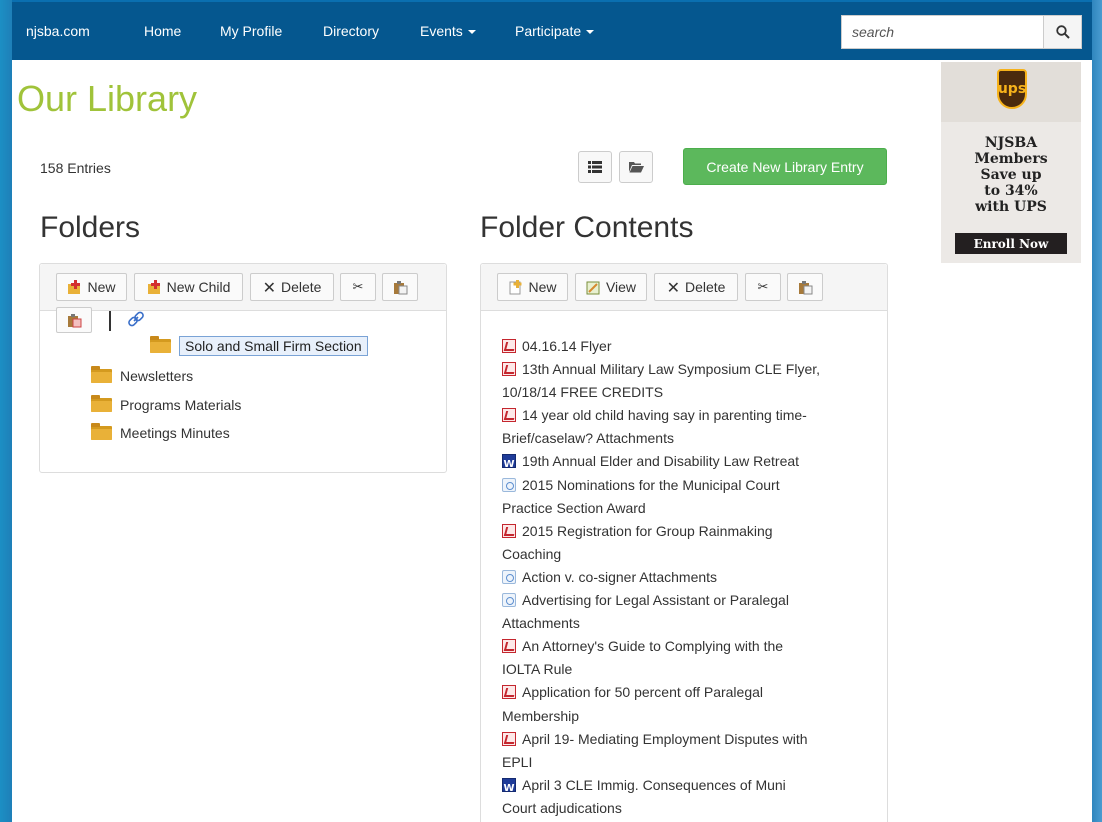 Image resolution: width=1102 pixels, height=822 pixels. What do you see at coordinates (74, 286) in the screenshot?
I see `new-folder-icon` at bounding box center [74, 286].